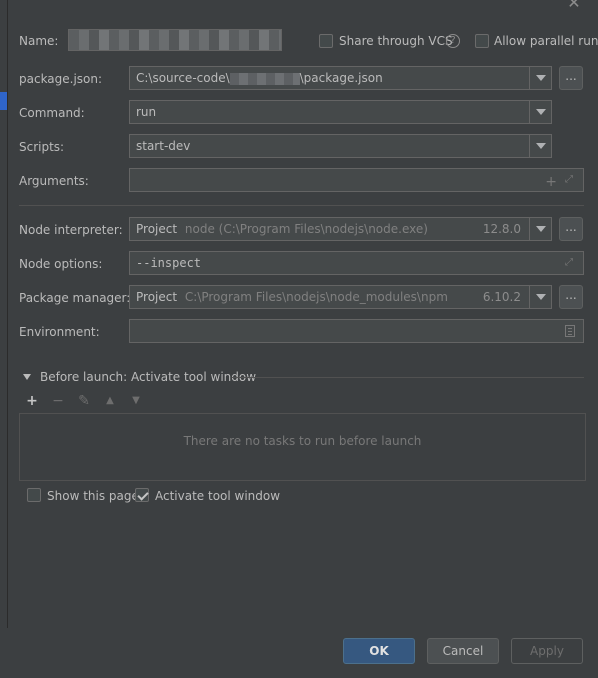 This screenshot has height=678, width=598. What do you see at coordinates (547, 651) in the screenshot?
I see `apply-button: Apply` at bounding box center [547, 651].